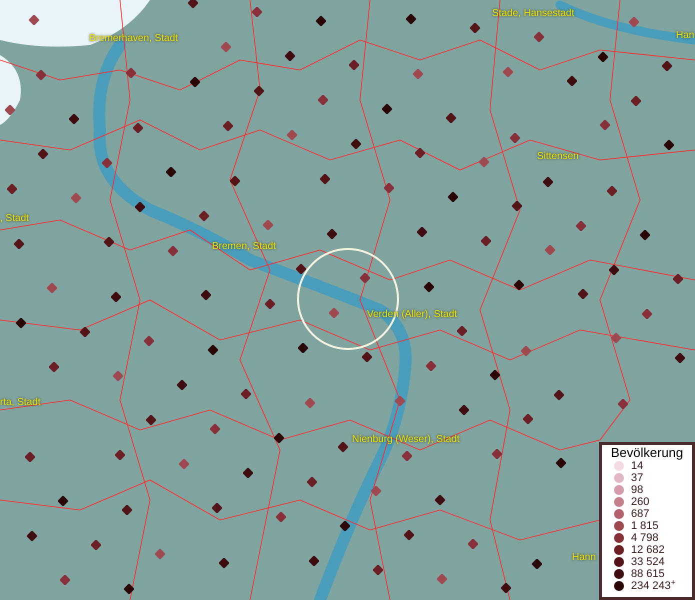 The width and height of the screenshot is (695, 600). What do you see at coordinates (648, 550) in the screenshot?
I see `legend-value: 12 682` at bounding box center [648, 550].